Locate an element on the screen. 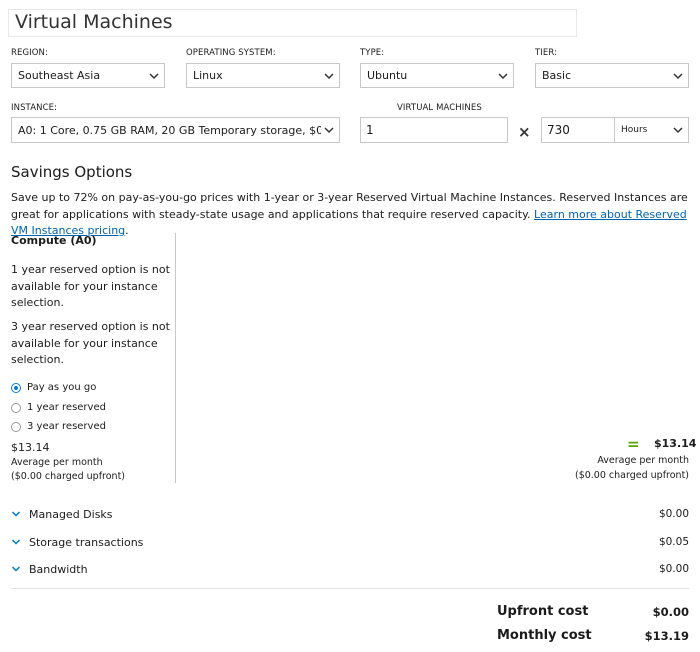 The width and height of the screenshot is (700, 652). tier-label: TIER: is located at coordinates (546, 53).